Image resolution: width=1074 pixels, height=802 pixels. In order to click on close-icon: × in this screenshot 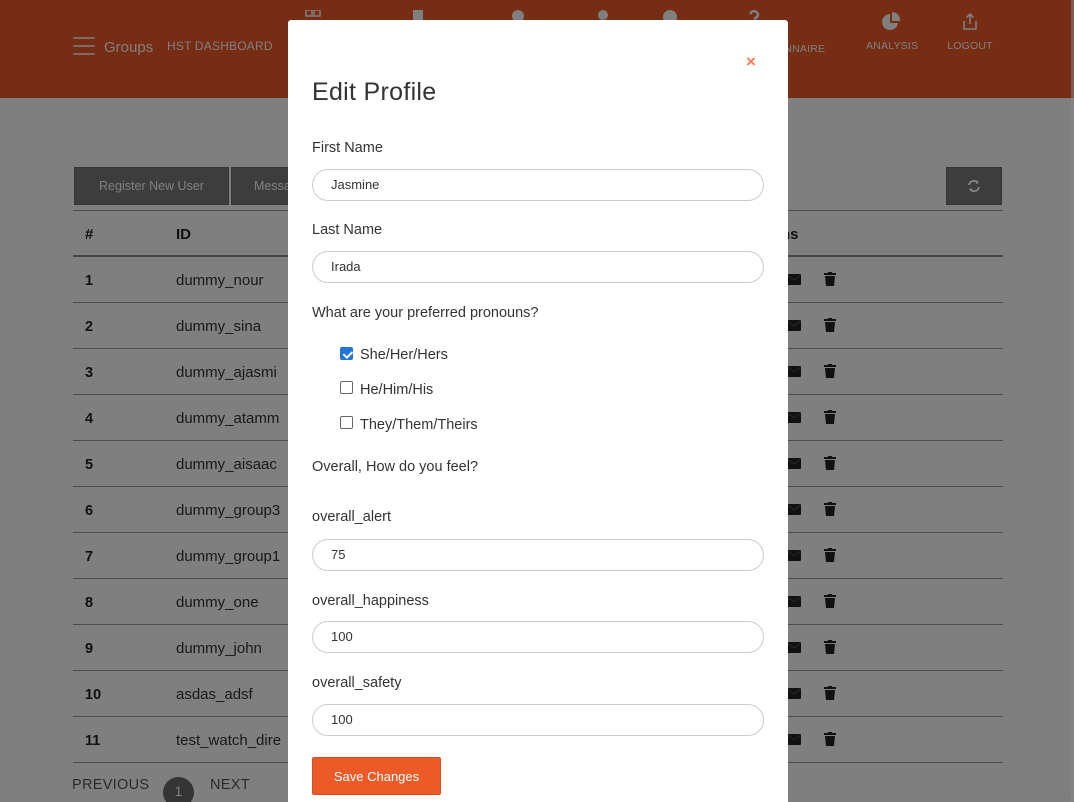, I will do `click(751, 62)`.